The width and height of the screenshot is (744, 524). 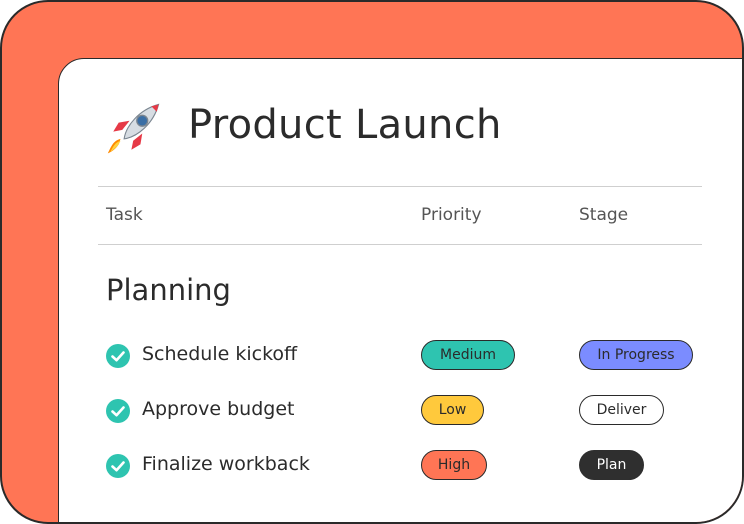 I want to click on task-row: Schedule kickoff Medium In Progress, so click(x=406, y=356).